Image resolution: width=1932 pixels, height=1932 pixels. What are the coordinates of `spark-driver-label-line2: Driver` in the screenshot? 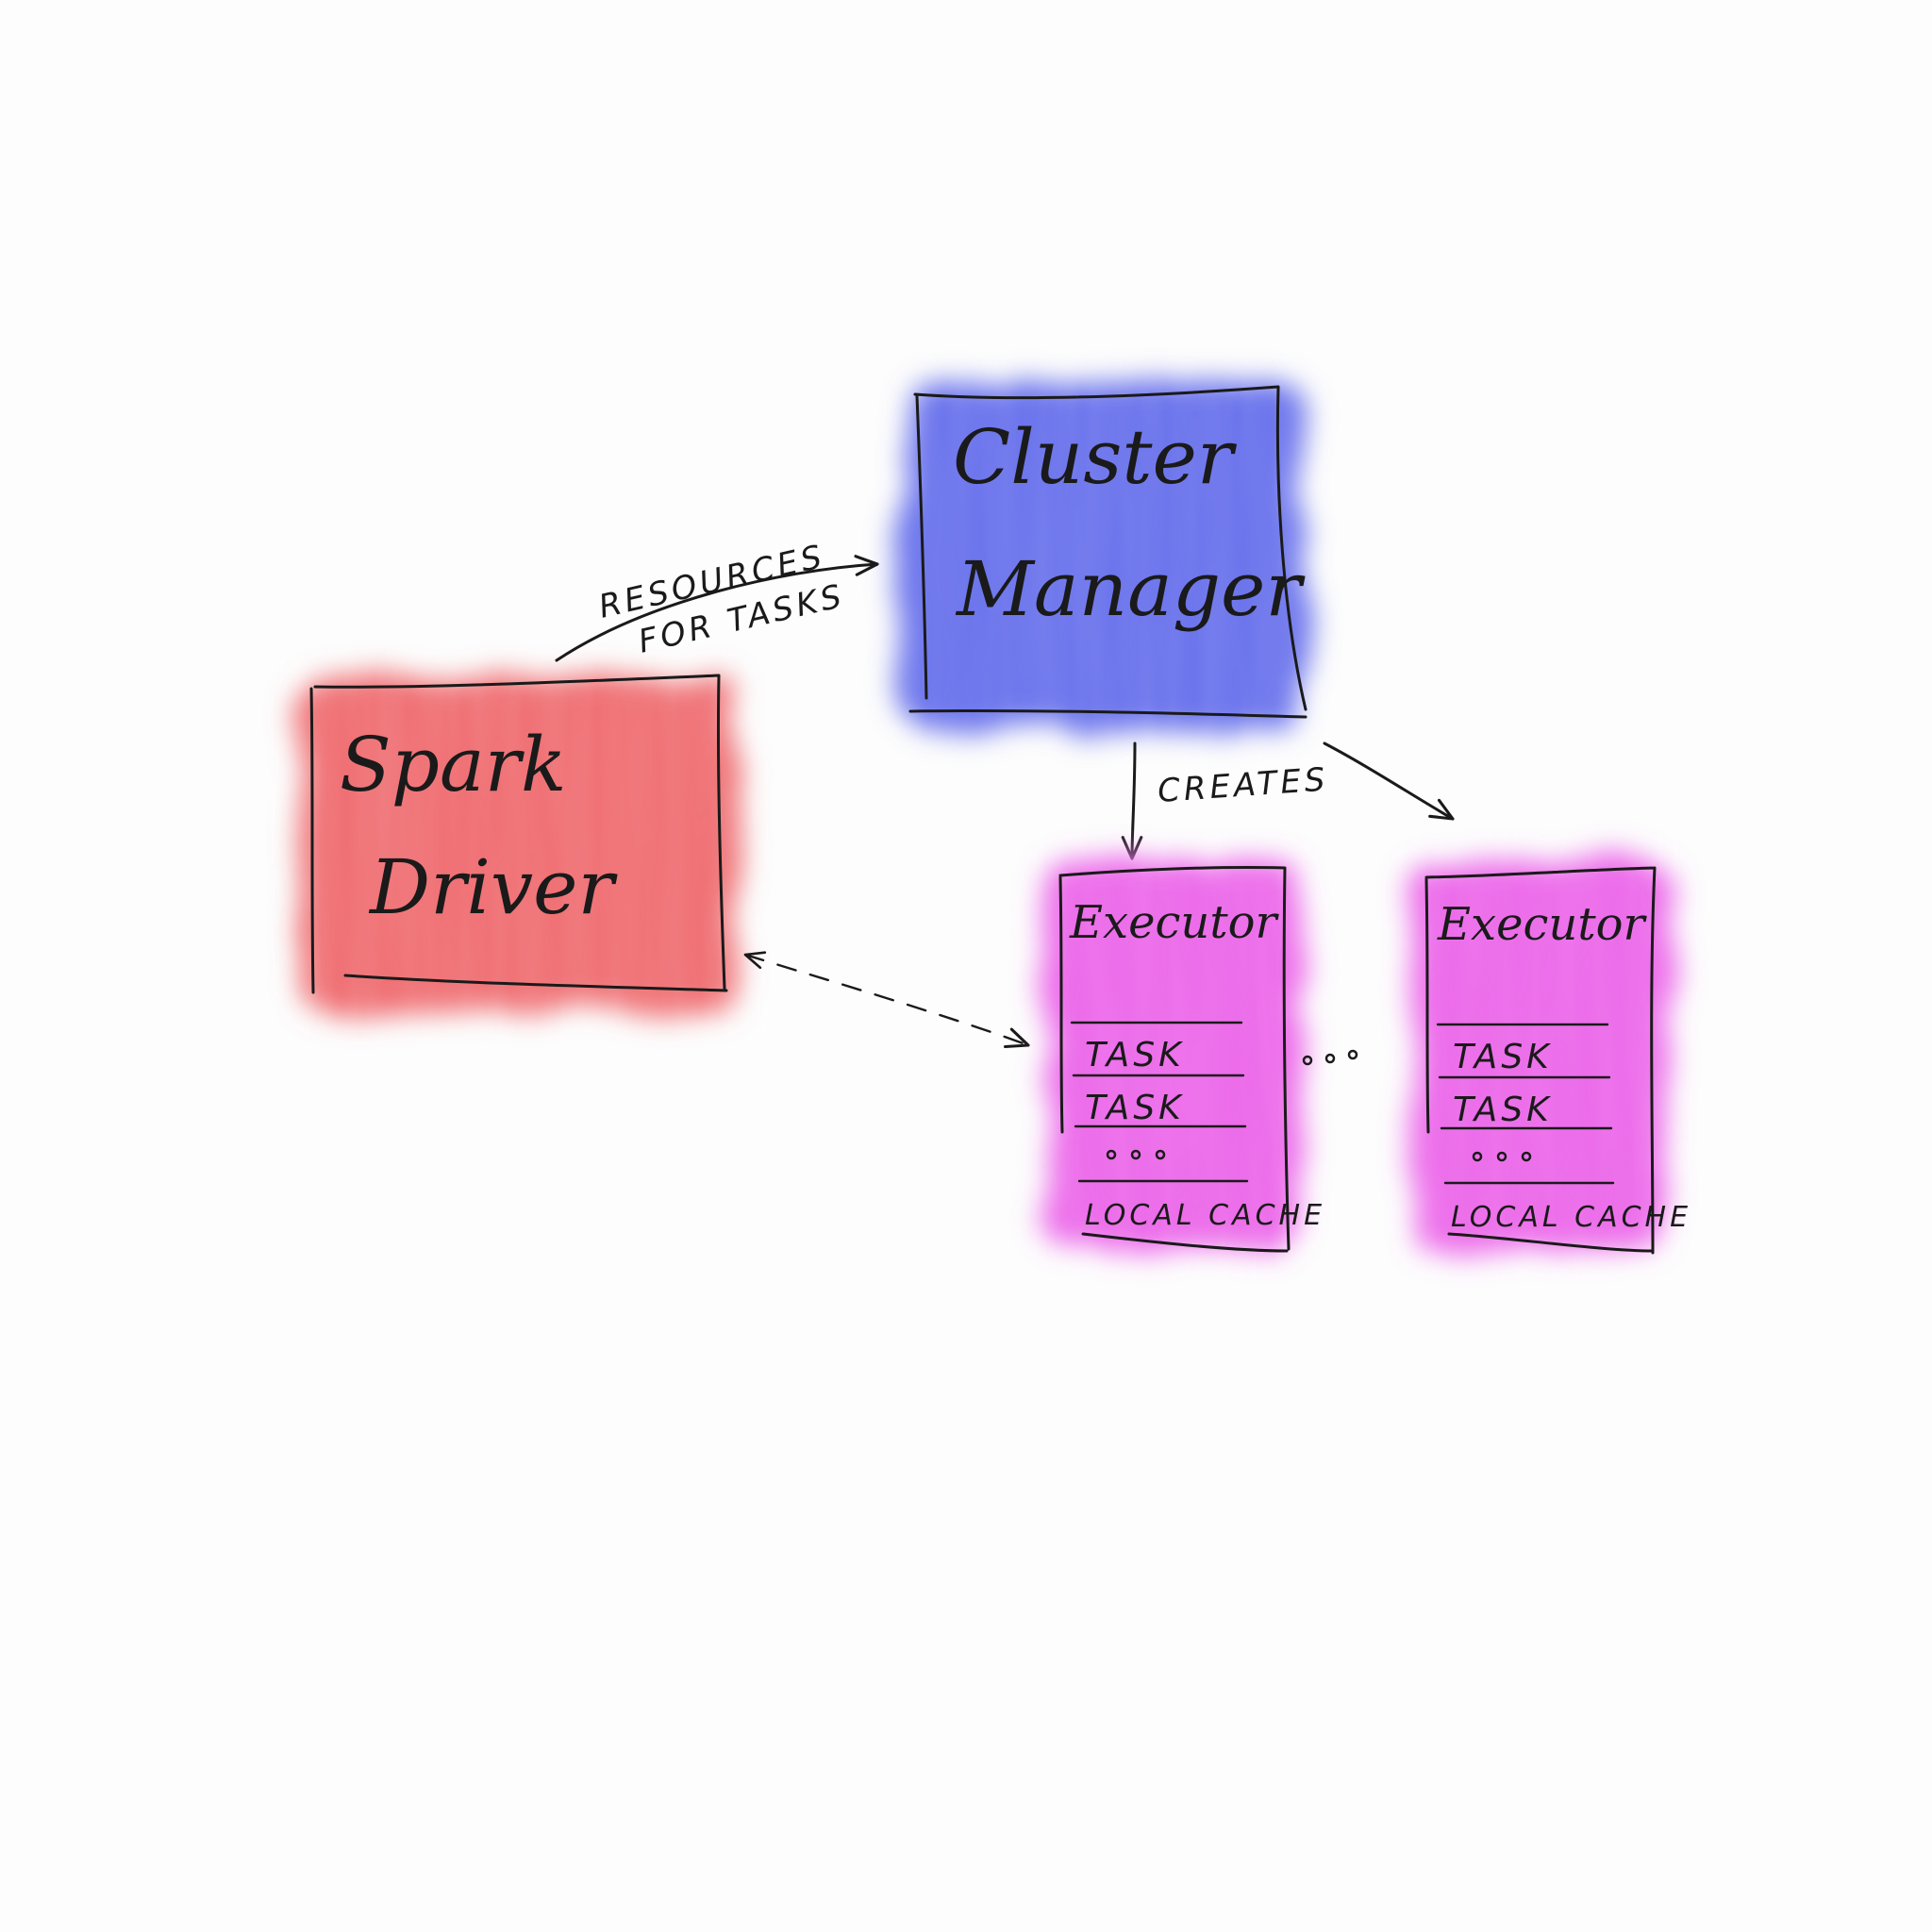 It's located at (494, 887).